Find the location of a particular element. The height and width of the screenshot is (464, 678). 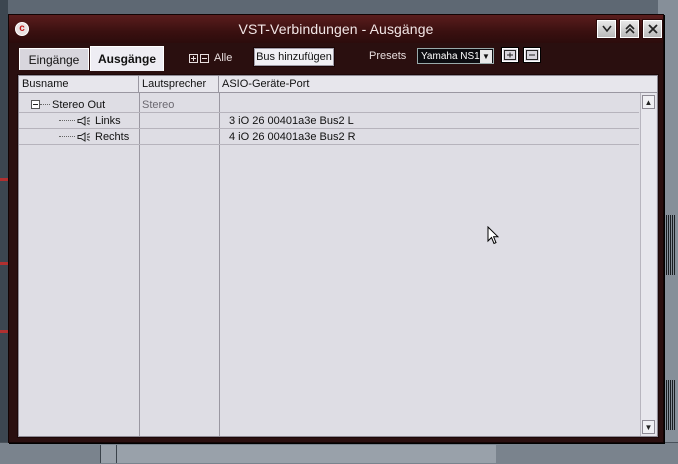

background-bottom-bar is located at coordinates (339, 453).